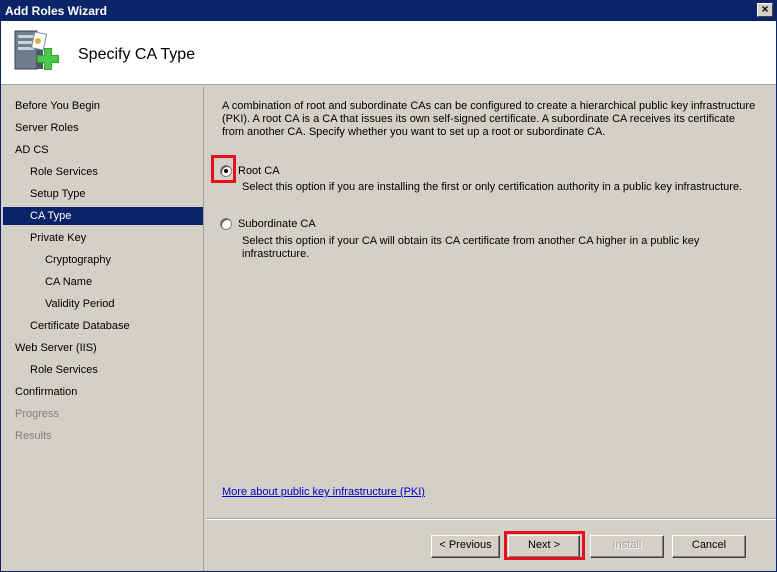 The width and height of the screenshot is (777, 572). Describe the element at coordinates (226, 171) in the screenshot. I see `root-ca-radio` at that location.